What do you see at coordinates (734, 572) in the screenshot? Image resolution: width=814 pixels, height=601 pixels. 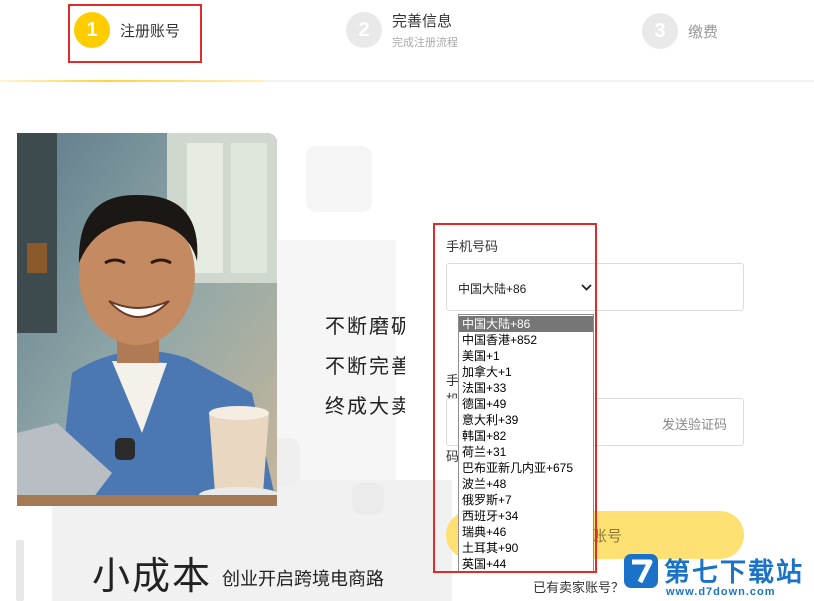 I see `watermark-name: 第七下载站` at bounding box center [734, 572].